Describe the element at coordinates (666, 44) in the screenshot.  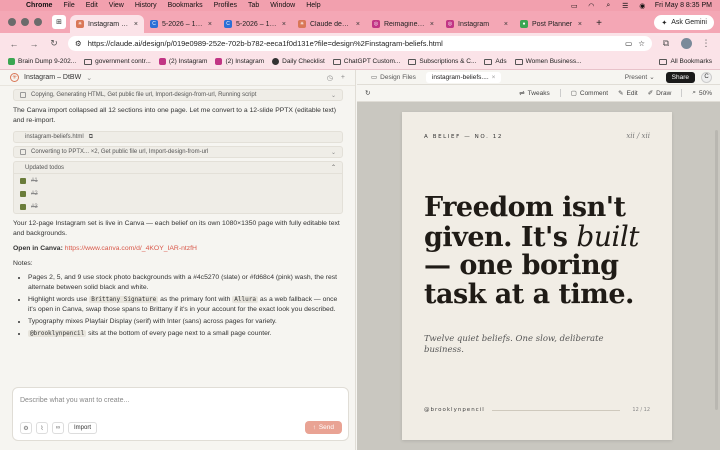
I see `extensions-puzzle-icon: ⧉` at that location.